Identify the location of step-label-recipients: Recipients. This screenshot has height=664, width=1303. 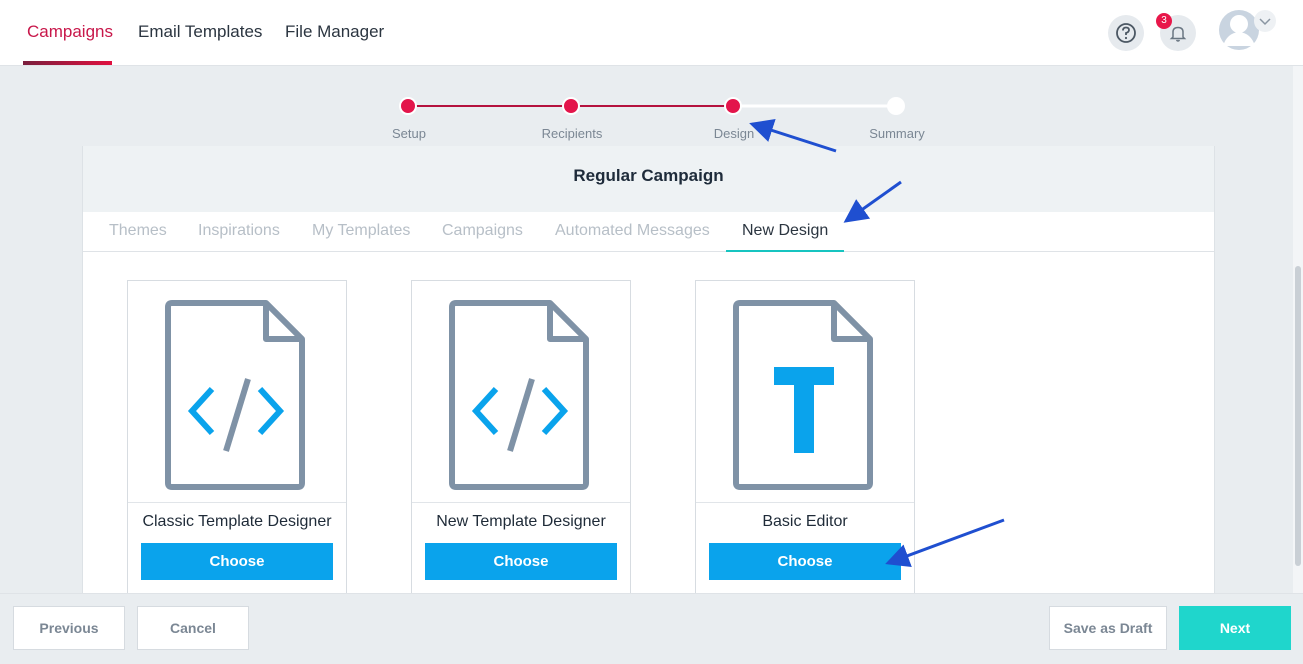
(572, 133).